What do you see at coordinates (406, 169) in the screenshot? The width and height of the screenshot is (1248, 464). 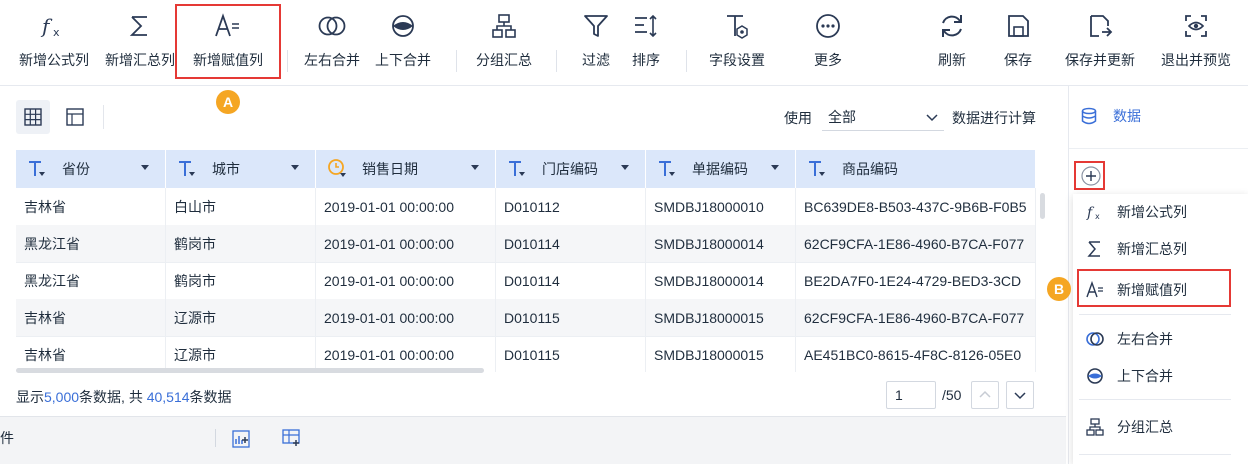 I see `column-header-sales-date: 销售日期` at bounding box center [406, 169].